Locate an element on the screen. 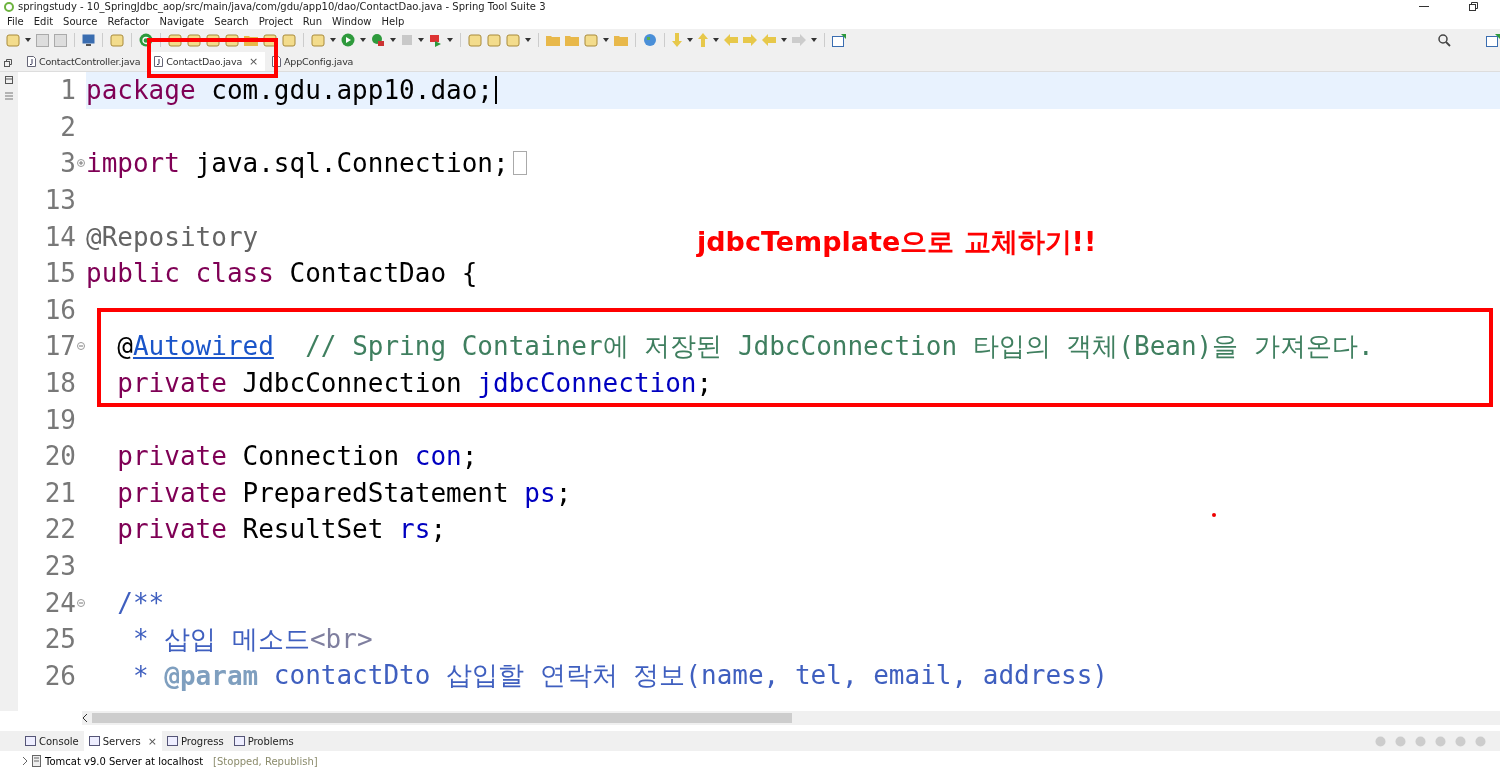 Image resolution: width=1500 pixels, height=768 pixels. menu-item: Window is located at coordinates (352, 21).